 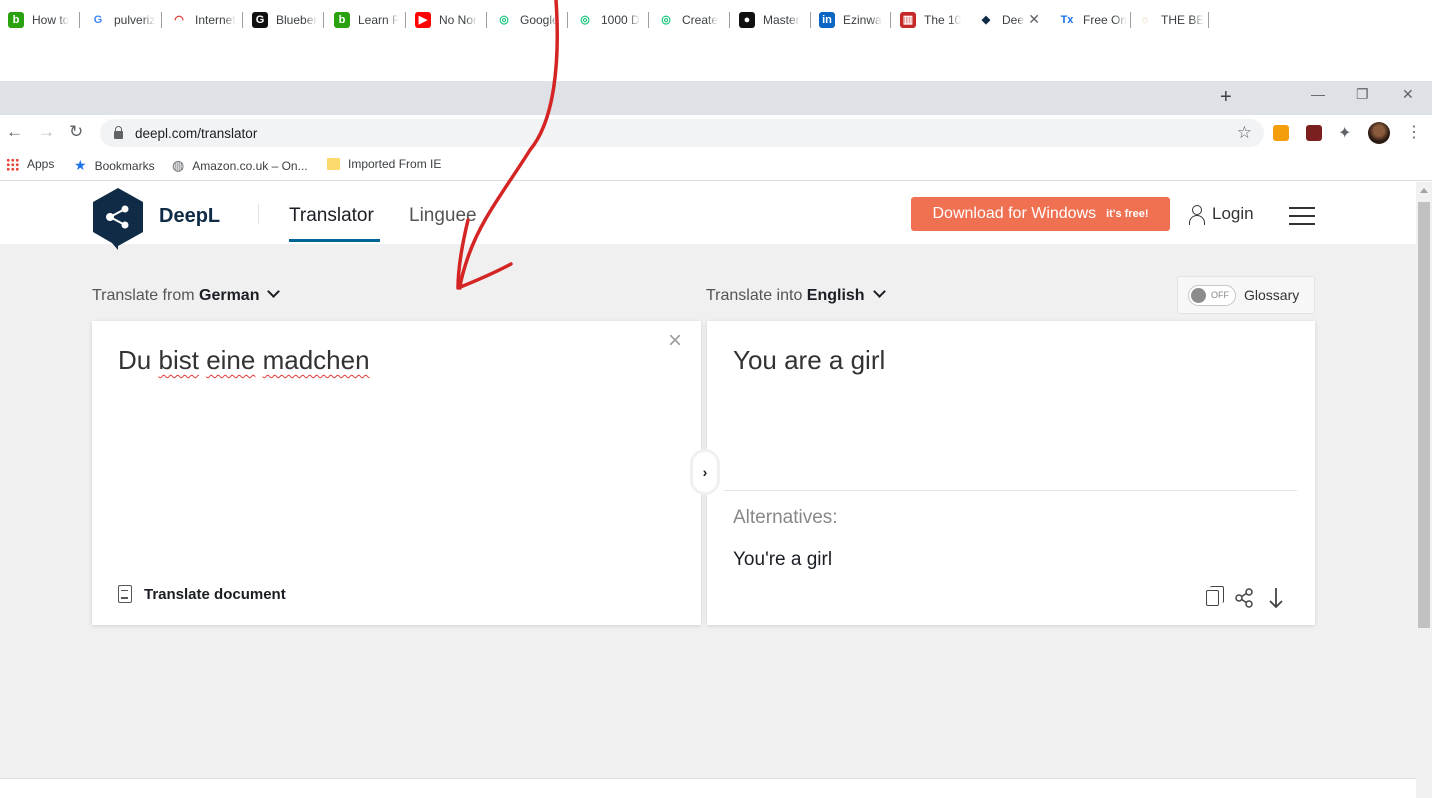 What do you see at coordinates (1244, 133) in the screenshot?
I see `bookmark-star-icon: ☆` at bounding box center [1244, 133].